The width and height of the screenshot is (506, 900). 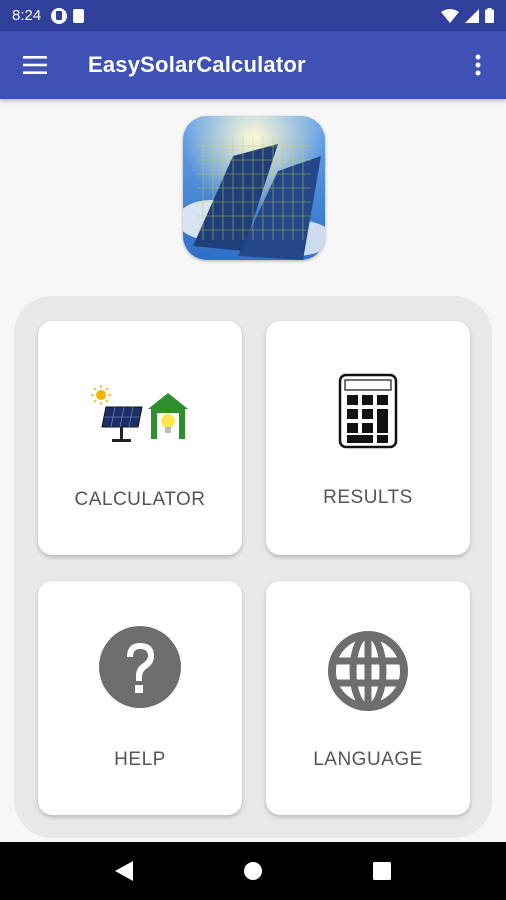 I want to click on signal-icon, so click(x=472, y=15).